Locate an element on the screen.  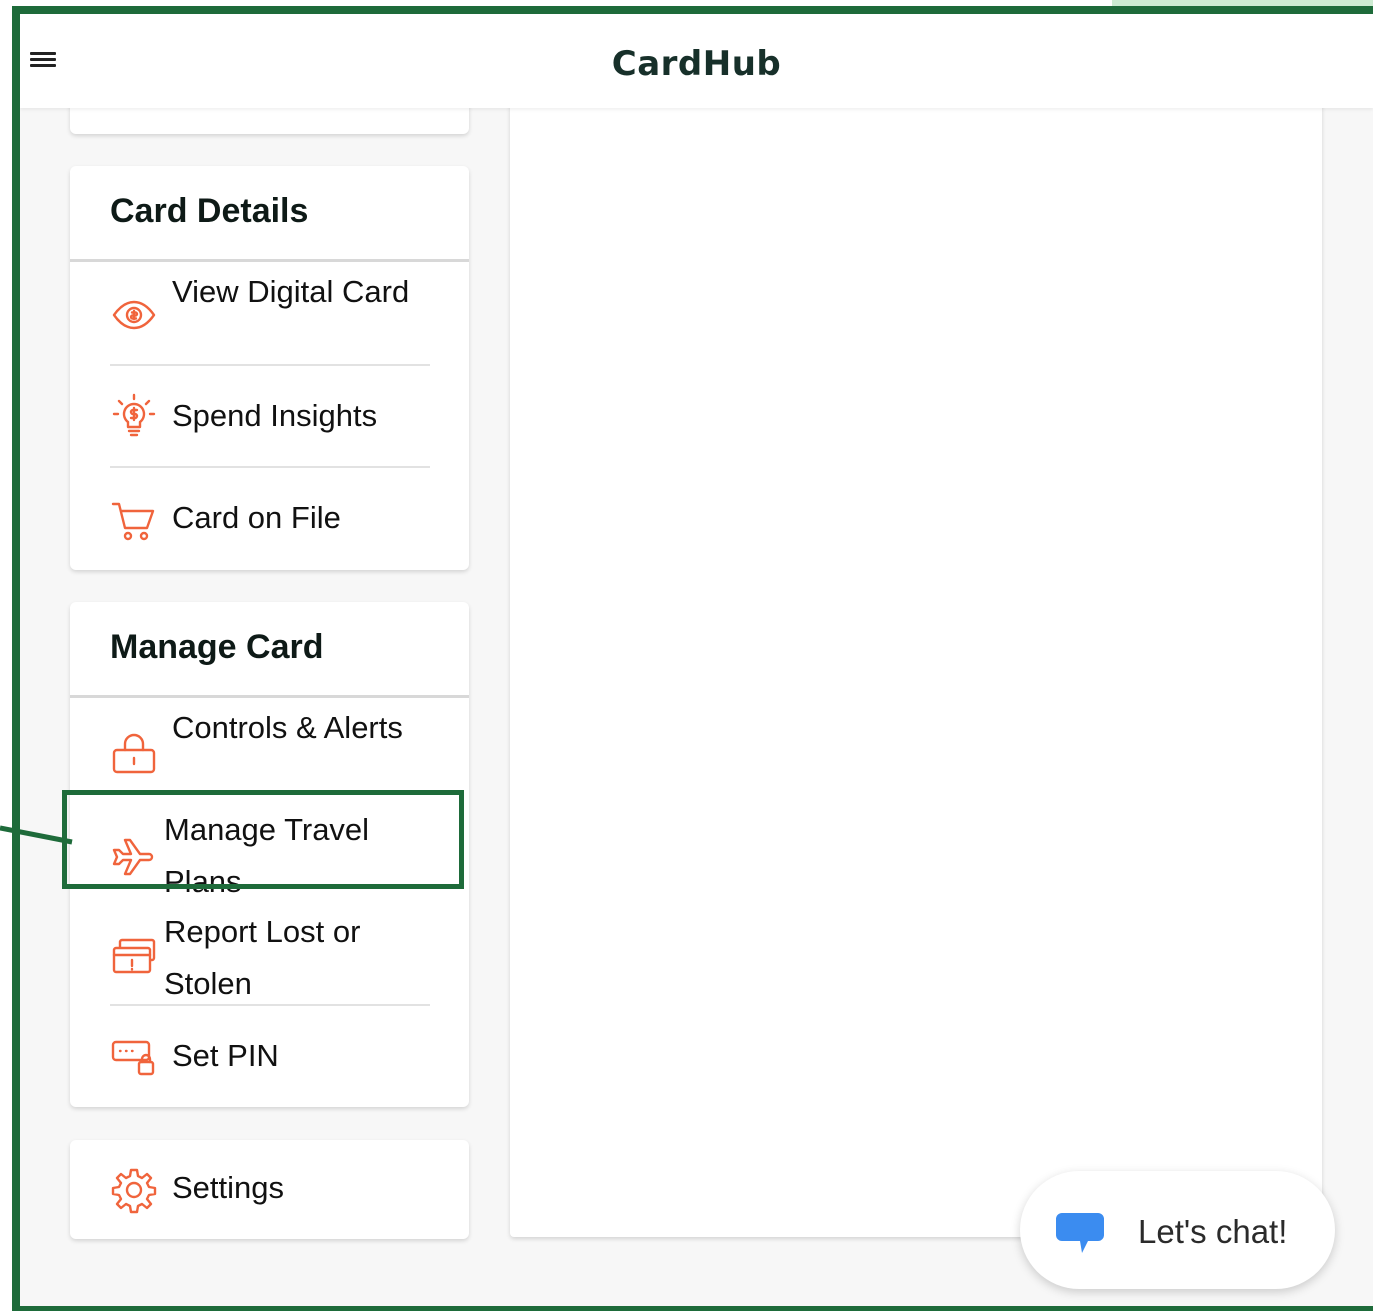
menu-item-label: View Digital Card is located at coordinates (291, 291).